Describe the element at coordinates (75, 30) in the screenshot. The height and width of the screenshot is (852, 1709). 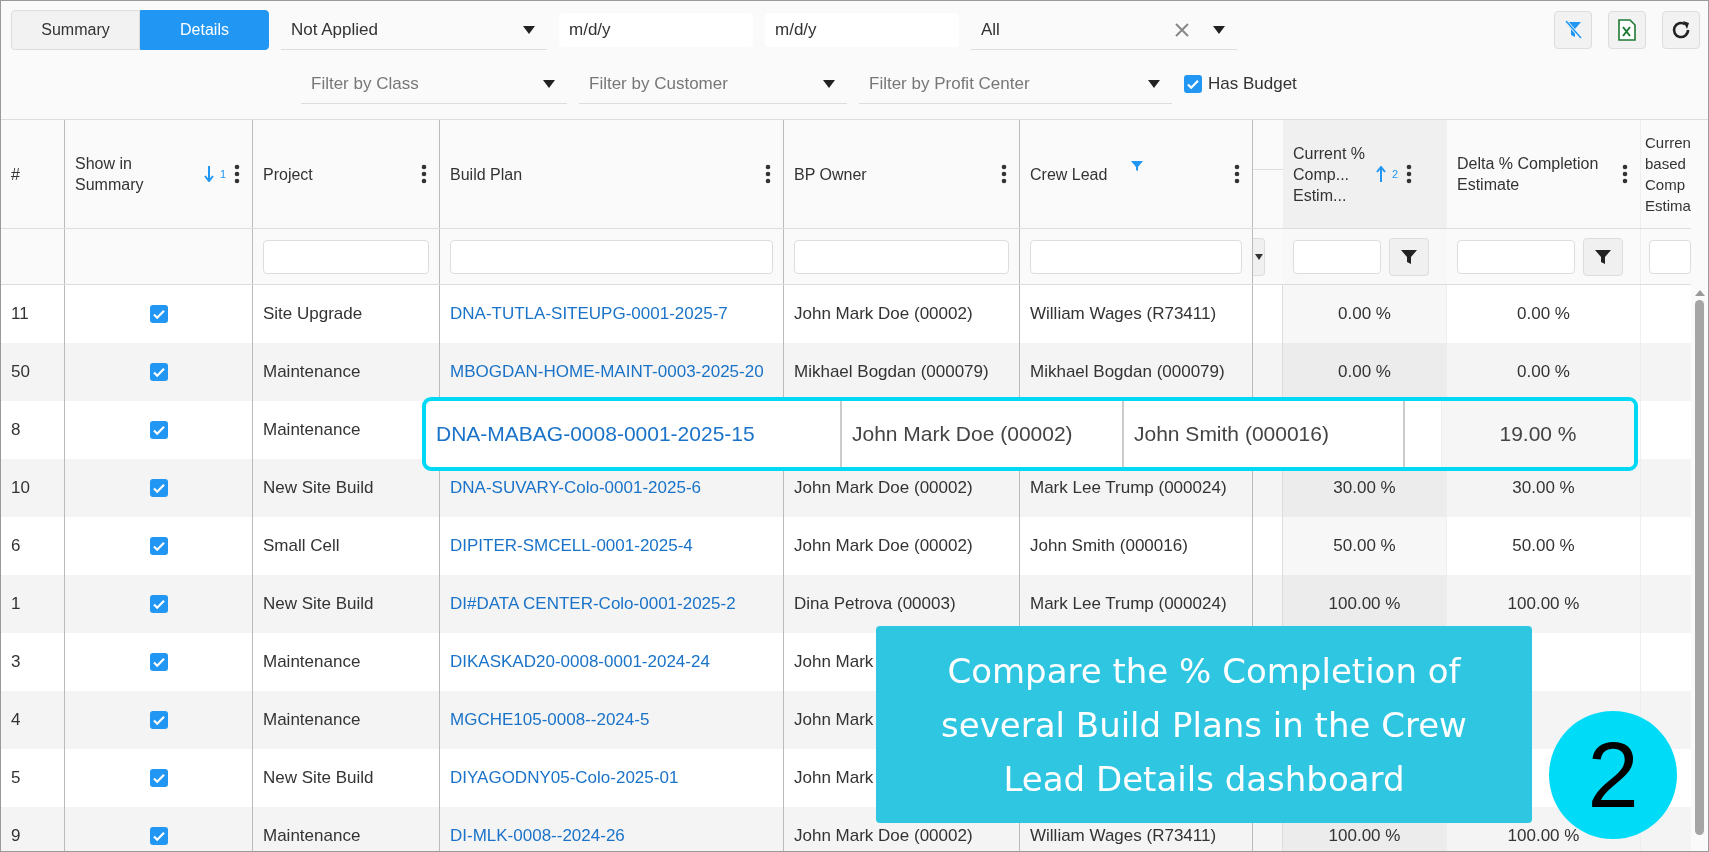
I see `view-tab: Summary` at that location.